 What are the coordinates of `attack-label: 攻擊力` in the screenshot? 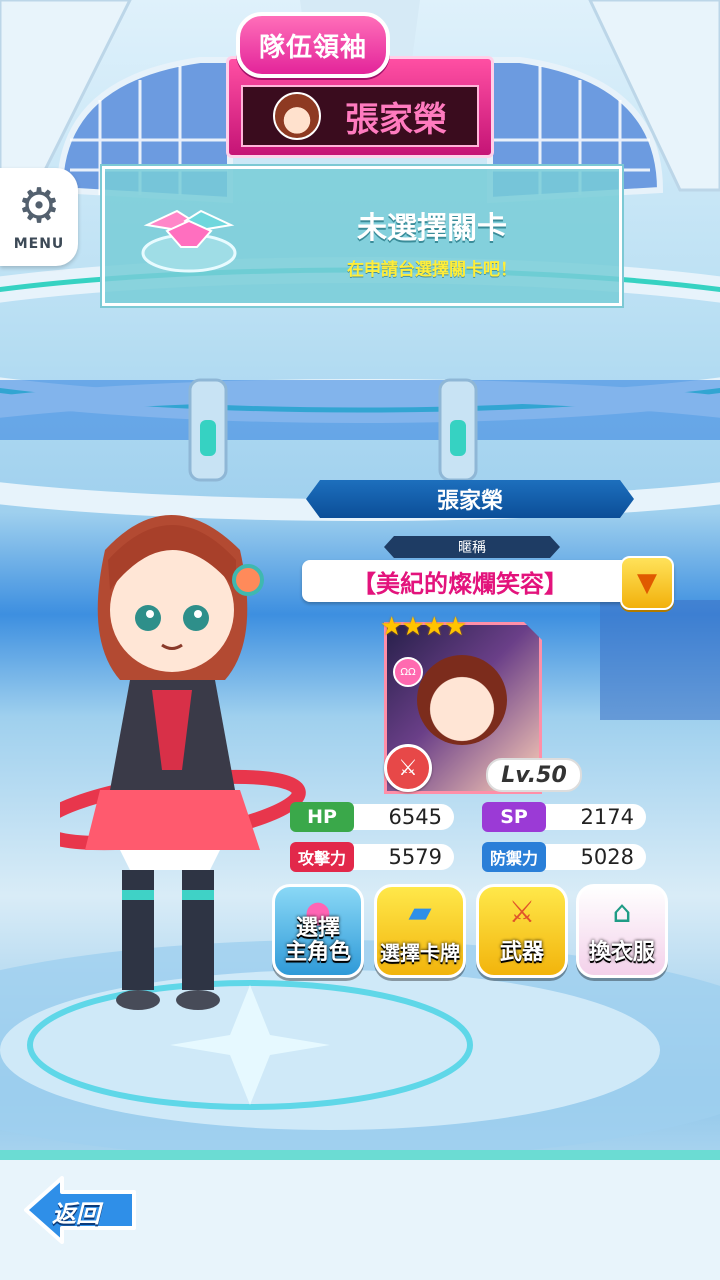 It's located at (322, 857).